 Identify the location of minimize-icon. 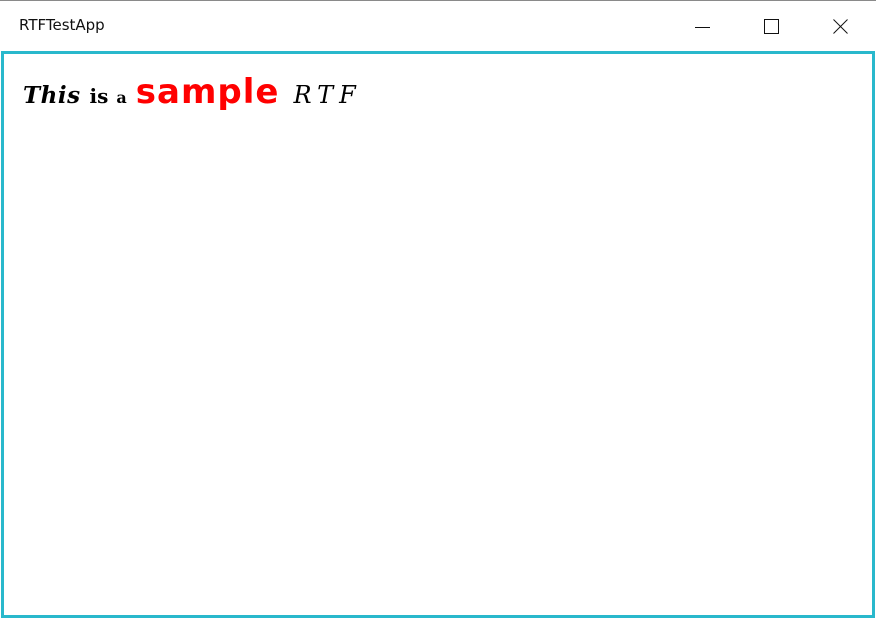
(702, 27).